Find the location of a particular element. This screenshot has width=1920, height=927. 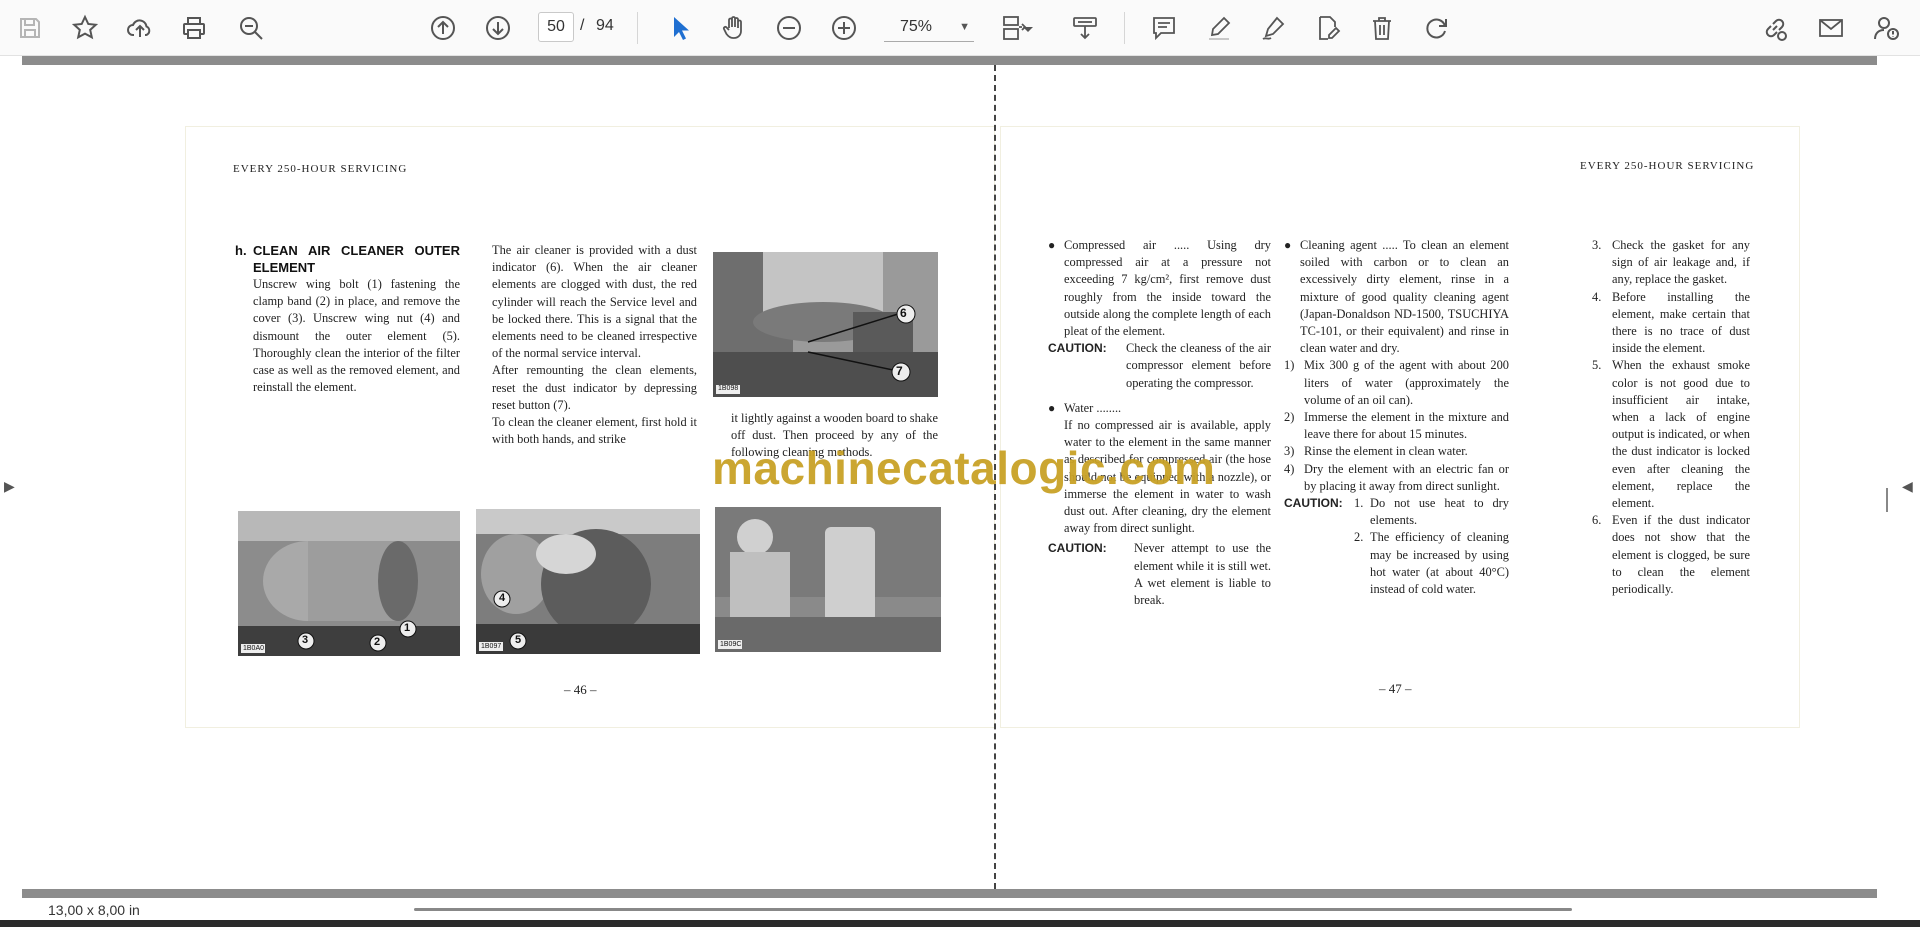

account-icon is located at coordinates (1886, 28).